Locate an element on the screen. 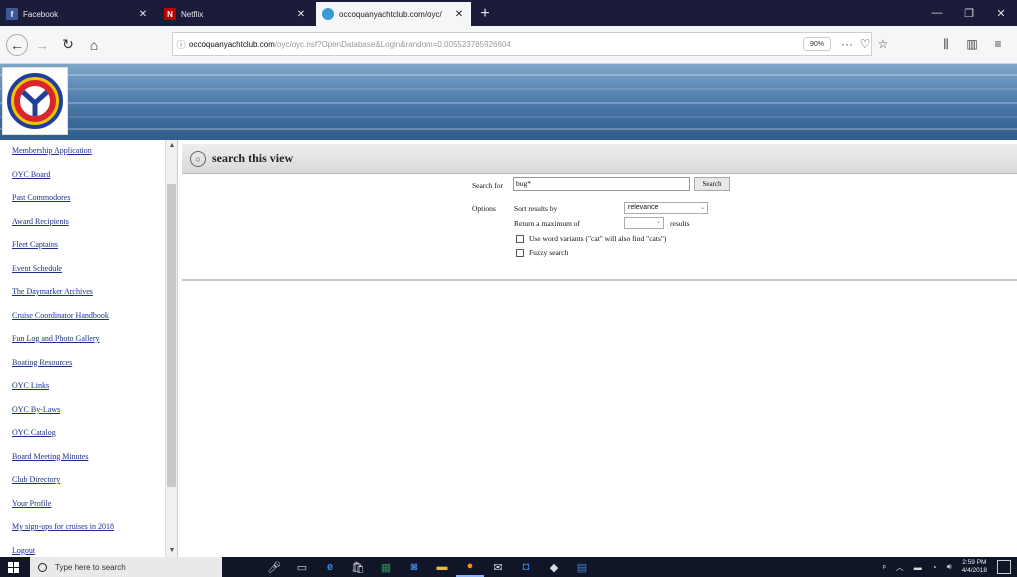  volume-icon: 🔊︎ is located at coordinates (949, 567).